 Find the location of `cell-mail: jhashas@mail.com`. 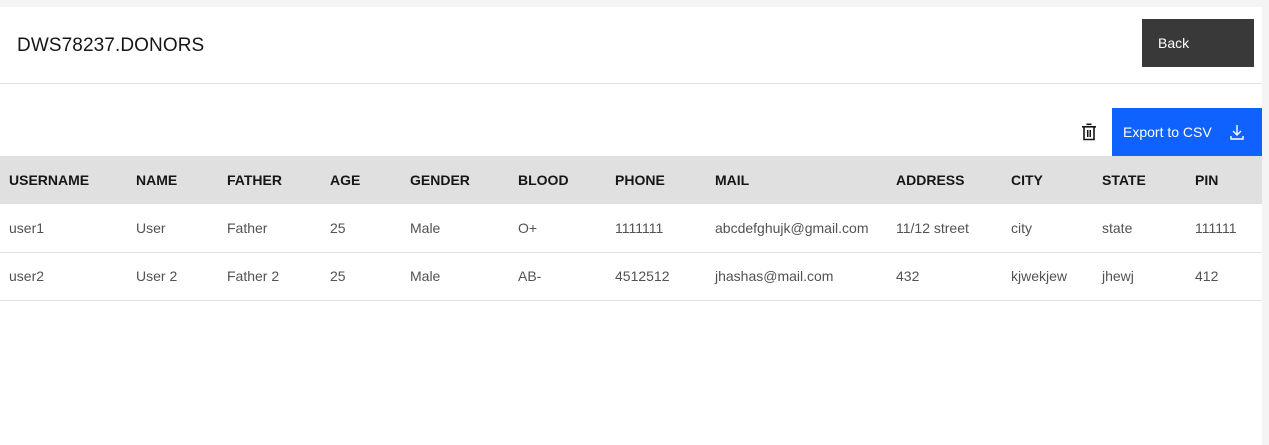

cell-mail: jhashas@mail.com is located at coordinates (796, 276).